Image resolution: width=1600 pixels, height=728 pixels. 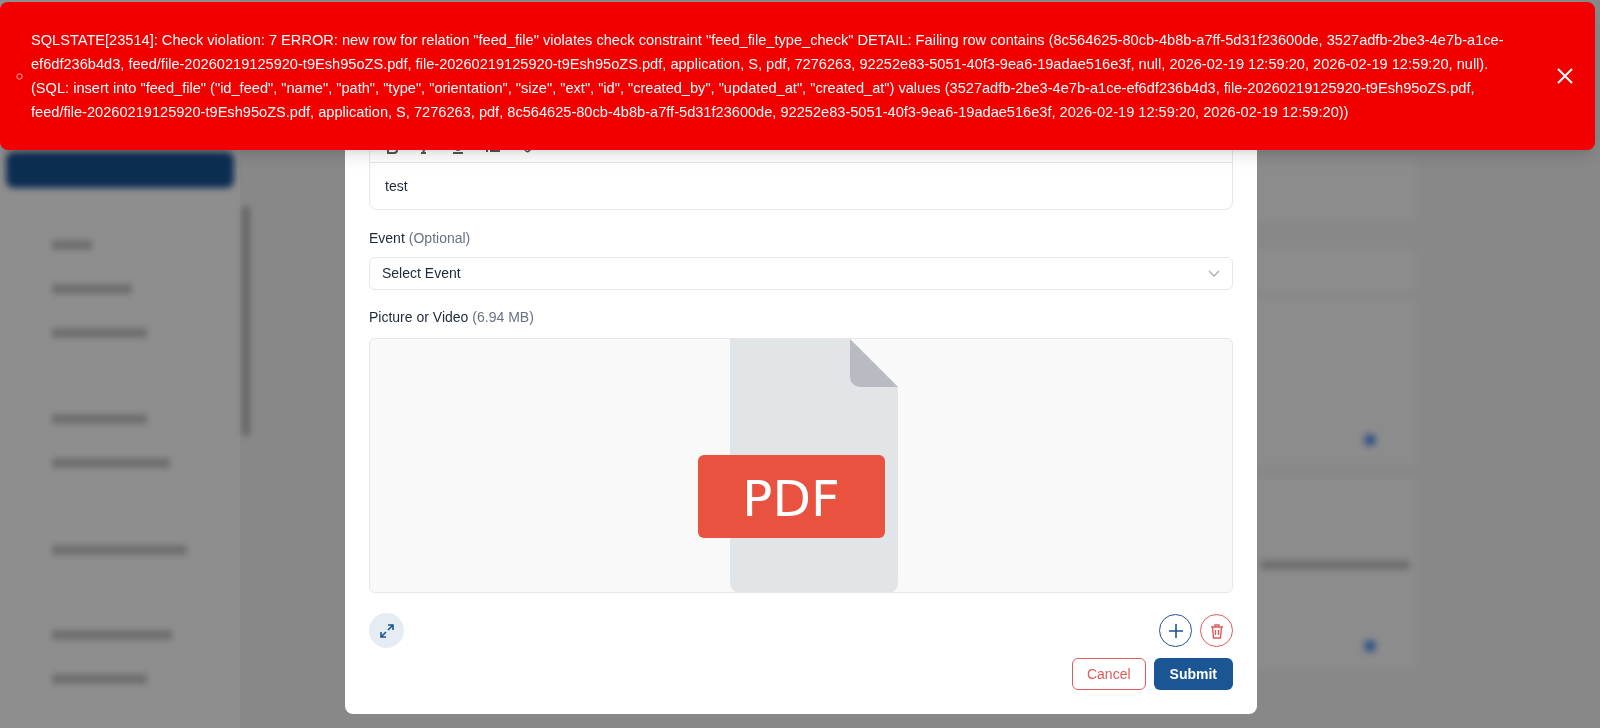 What do you see at coordinates (19, 76) in the screenshot?
I see `bullet-icon` at bounding box center [19, 76].